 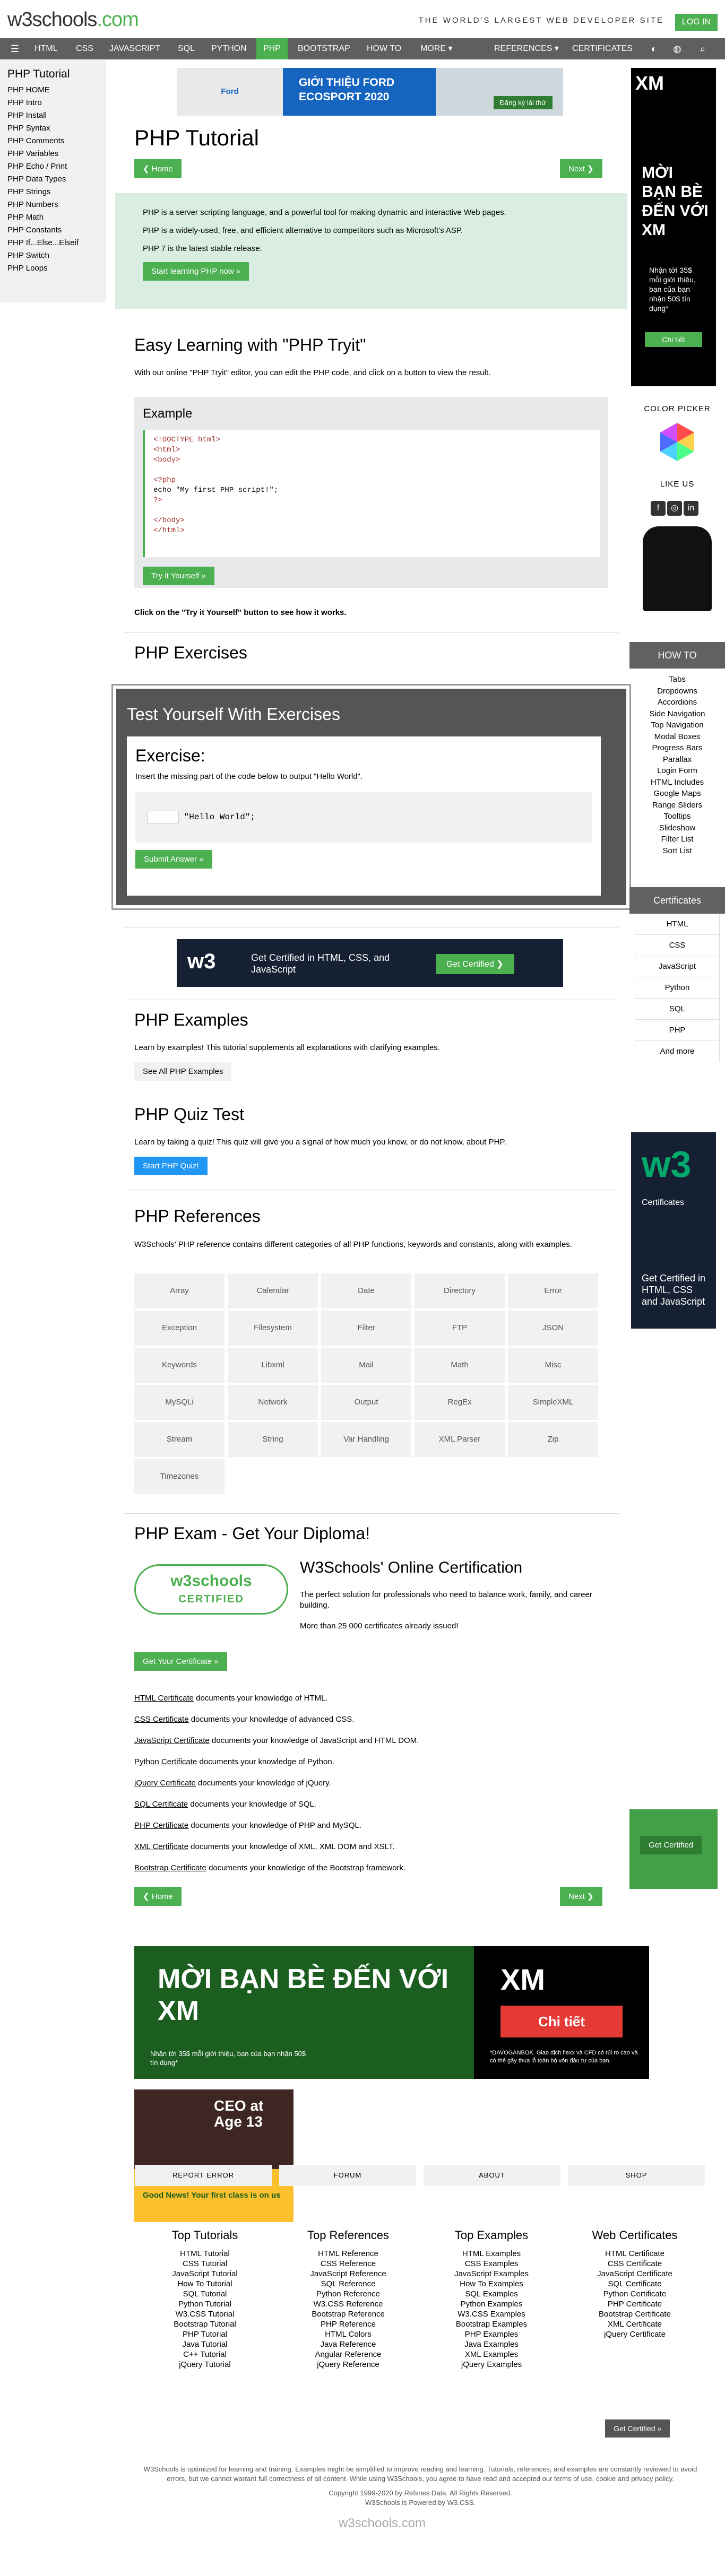 I want to click on reference-cell: Directory, so click(x=460, y=1290).